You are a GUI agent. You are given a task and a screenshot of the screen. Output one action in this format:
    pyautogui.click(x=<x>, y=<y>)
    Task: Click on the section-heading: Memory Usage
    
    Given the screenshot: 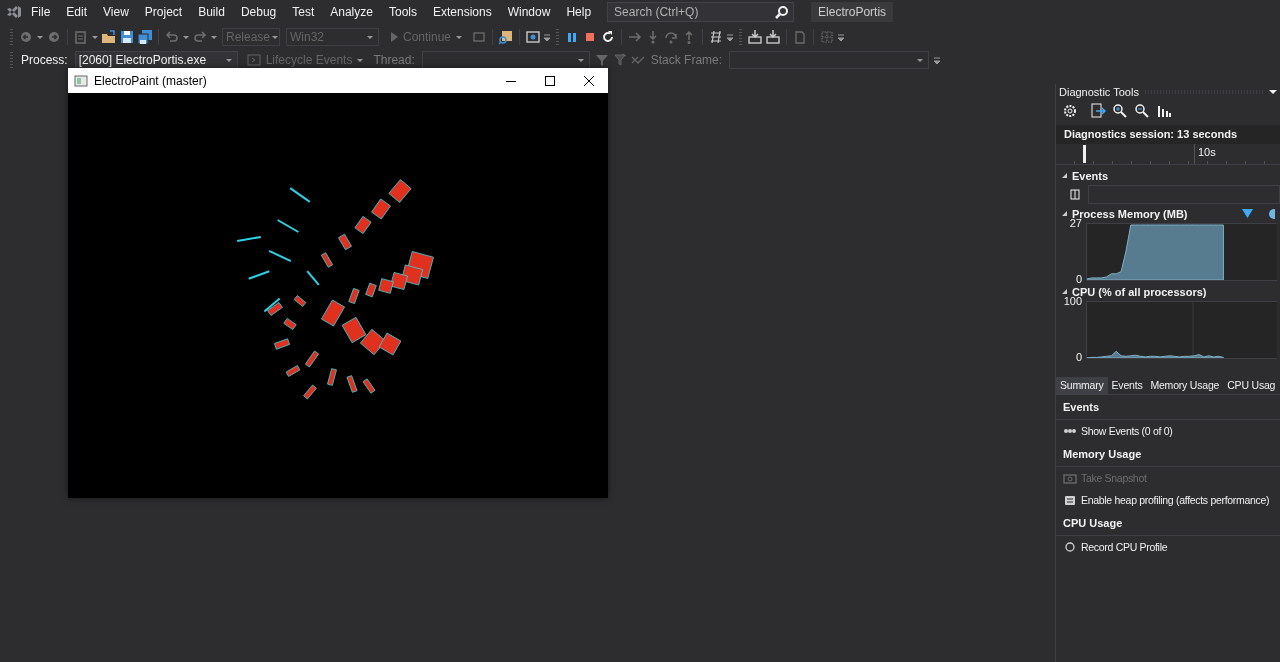 What is the action you would take?
    pyautogui.click(x=1168, y=455)
    